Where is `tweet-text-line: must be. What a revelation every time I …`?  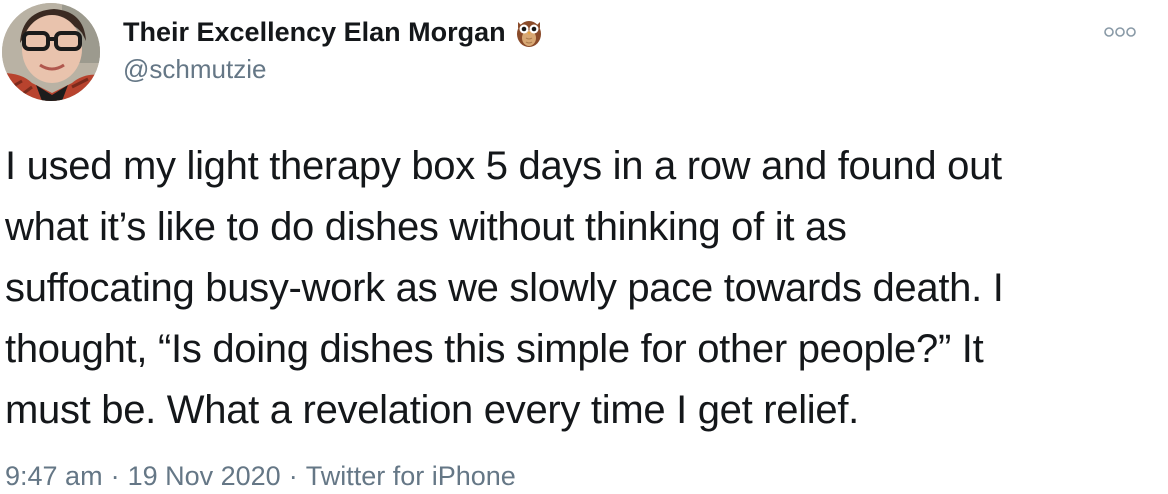
tweet-text-line: must be. What a revelation every time I … is located at coordinates (432, 410).